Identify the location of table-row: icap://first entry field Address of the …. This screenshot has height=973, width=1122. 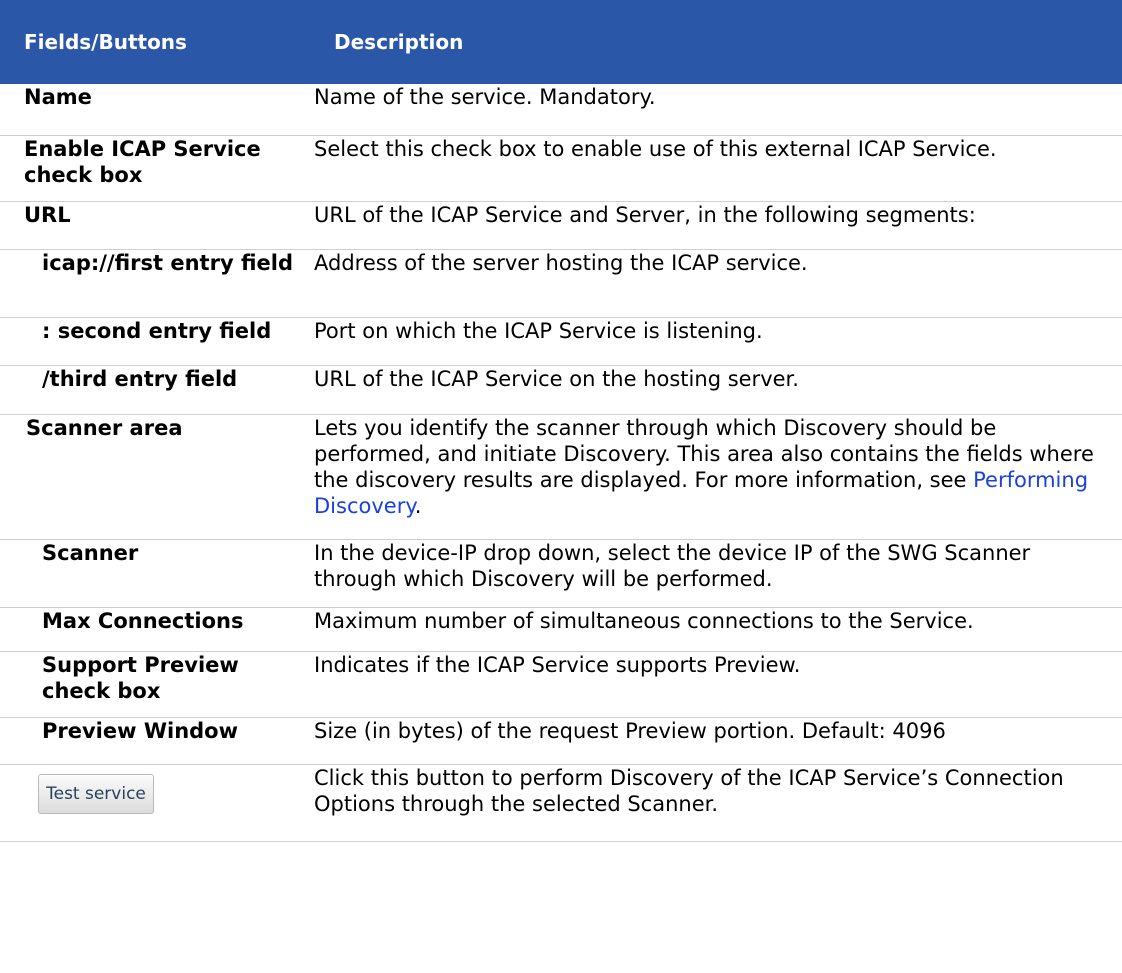
(561, 283).